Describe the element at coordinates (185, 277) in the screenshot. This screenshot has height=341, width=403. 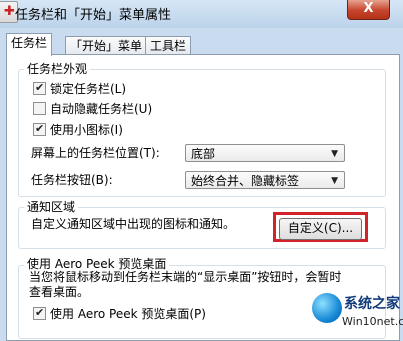
I see `peek-description-line1: 当您将鼠标移动到任务栏末端的“显示桌面”按钮时，会暂时` at that location.